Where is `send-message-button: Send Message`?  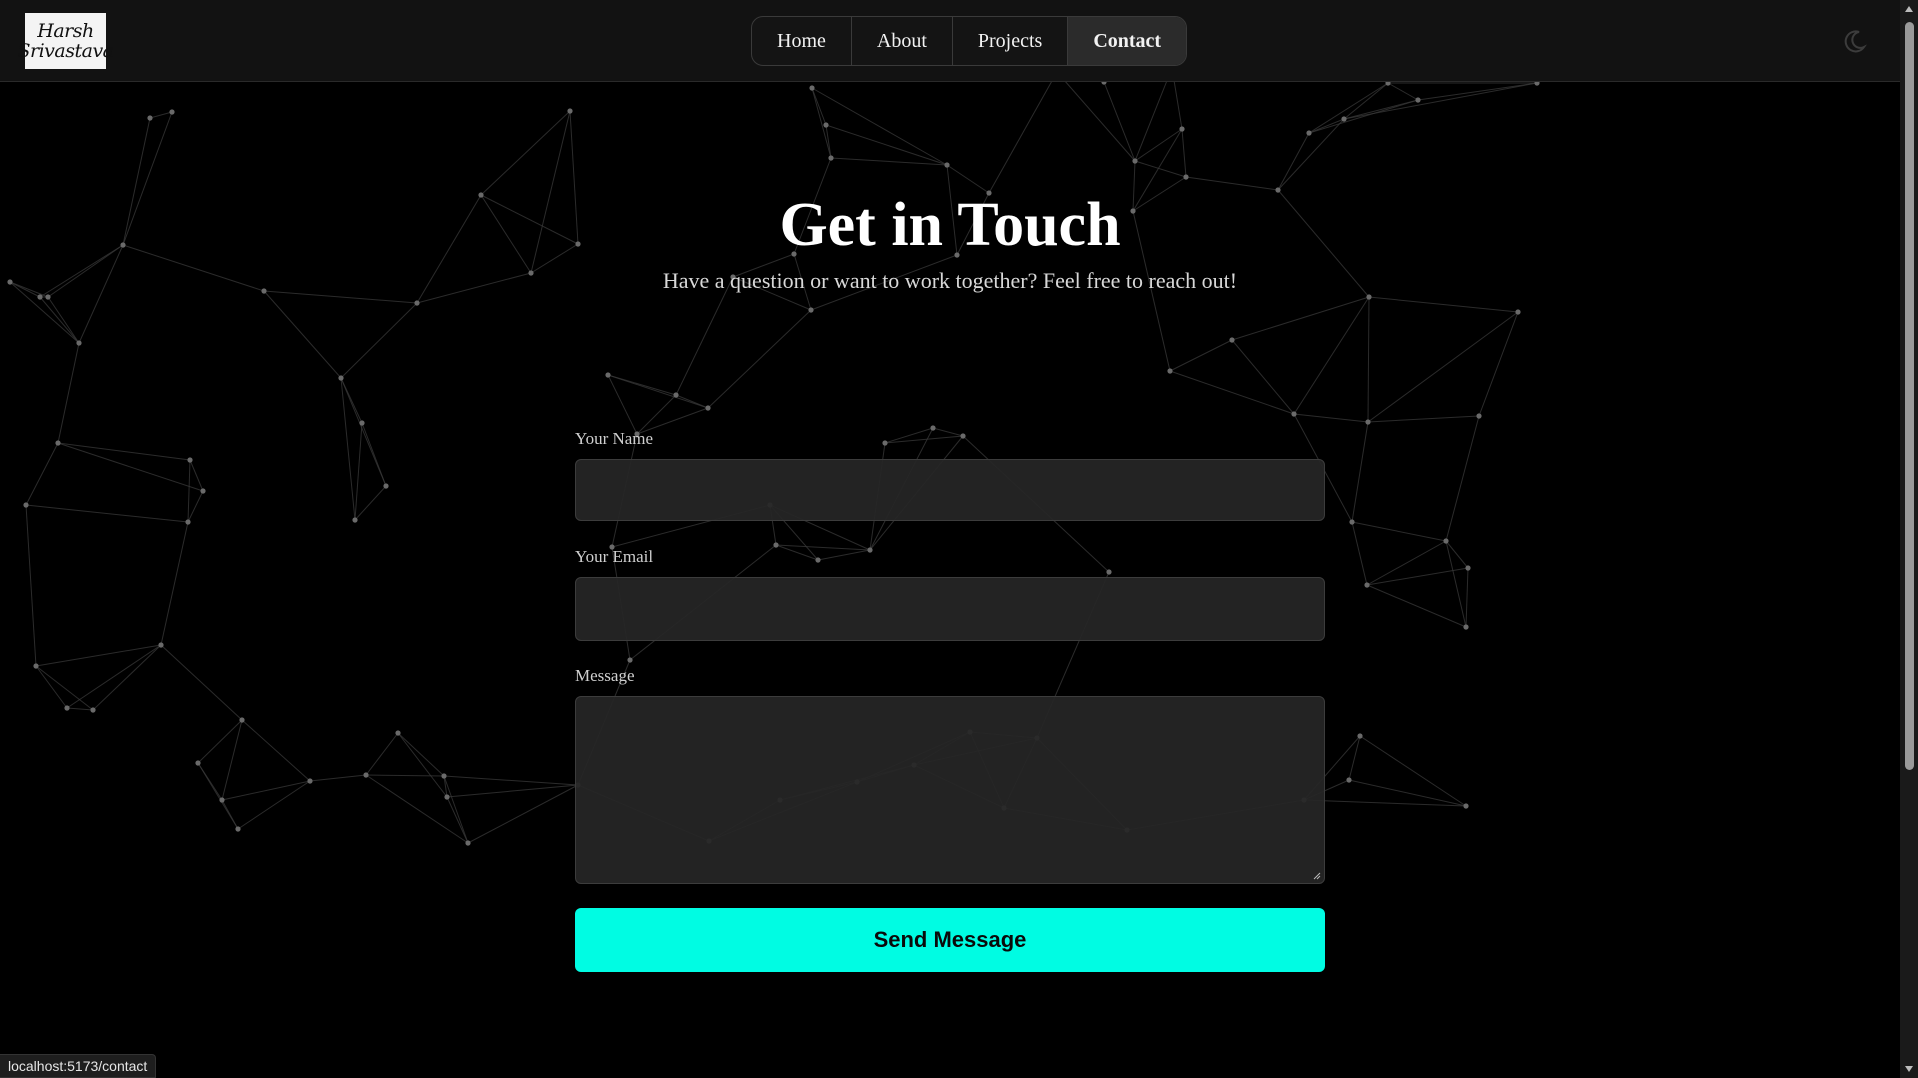
send-message-button: Send Message is located at coordinates (950, 940).